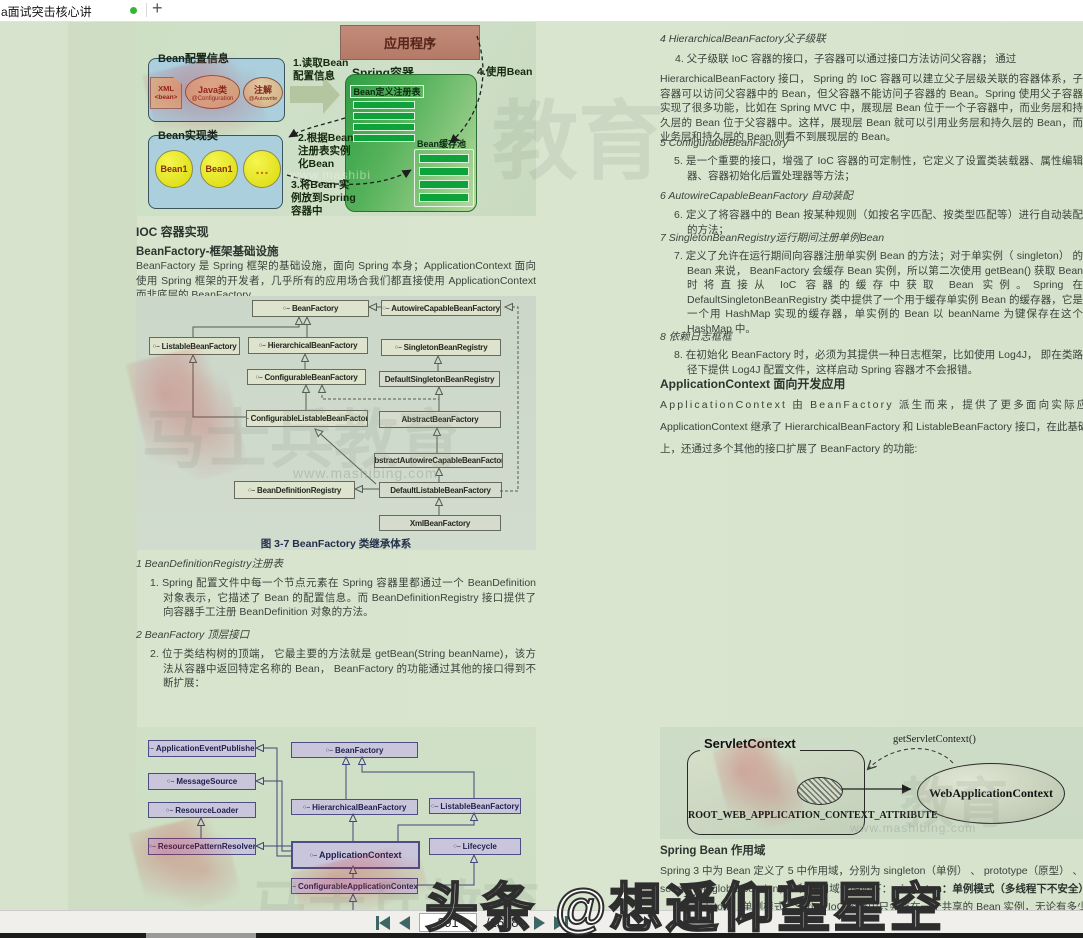 The height and width of the screenshot is (938, 1083). I want to click on new-tab-button: +, so click(157, 9).